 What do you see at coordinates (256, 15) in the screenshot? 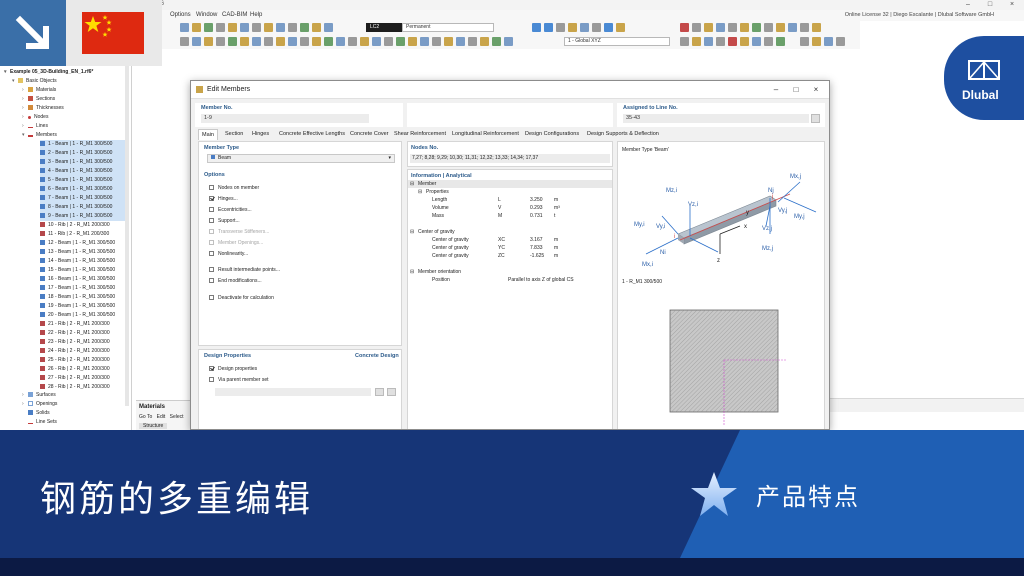
I see `menu-help: Help` at bounding box center [256, 15].